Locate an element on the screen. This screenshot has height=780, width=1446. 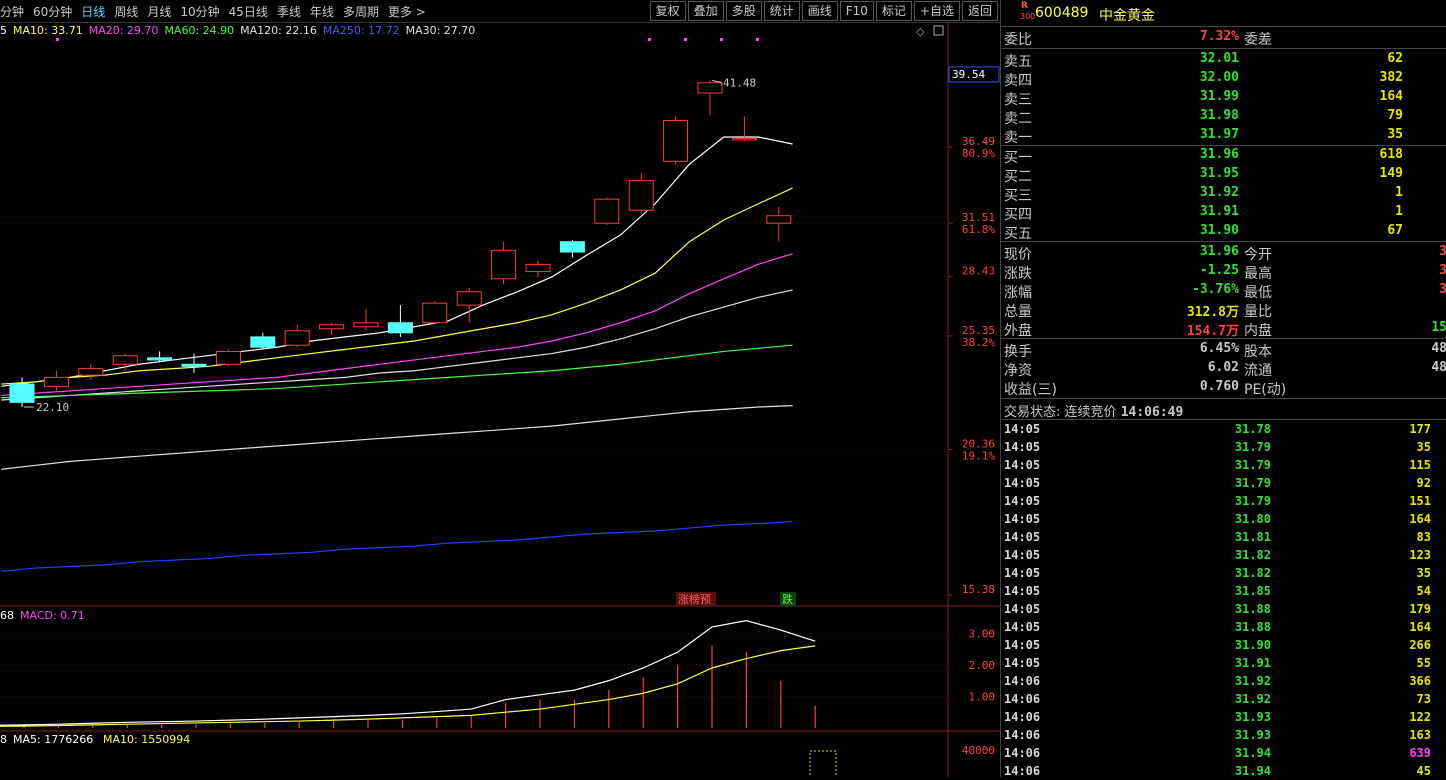
pct-tick-label: 80.9% is located at coordinates (978, 153).